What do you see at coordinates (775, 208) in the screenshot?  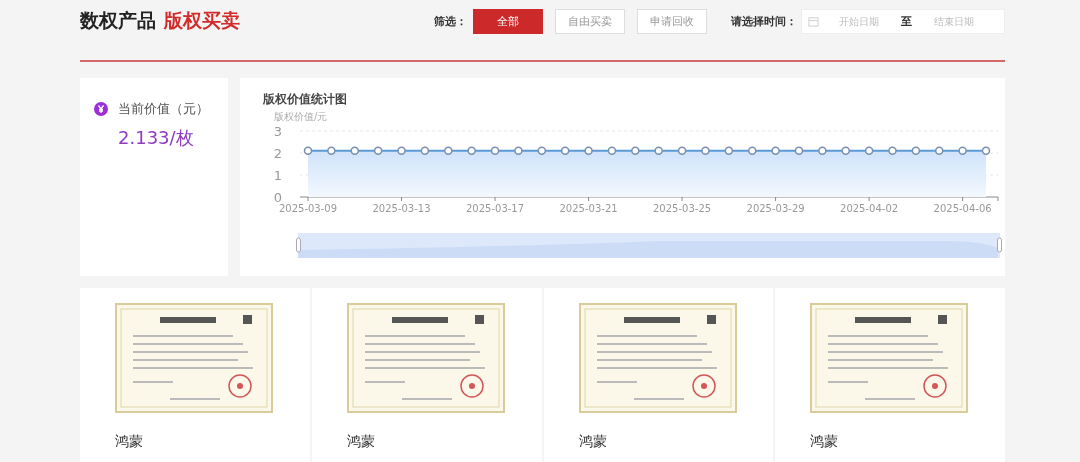 I see `axis-tick-label: 2025-03-29` at bounding box center [775, 208].